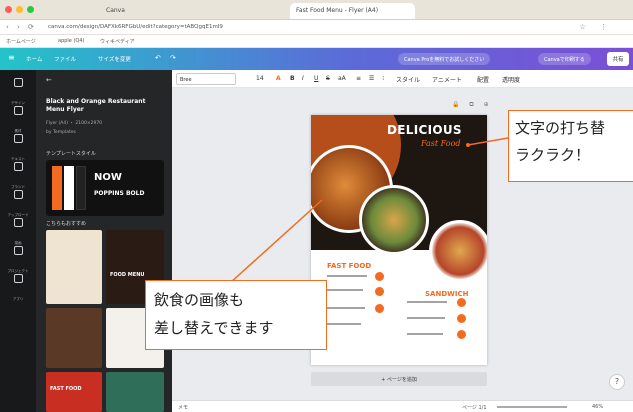  Describe the element at coordinates (342, 78) in the screenshot. I see `case-button: aA` at that location.